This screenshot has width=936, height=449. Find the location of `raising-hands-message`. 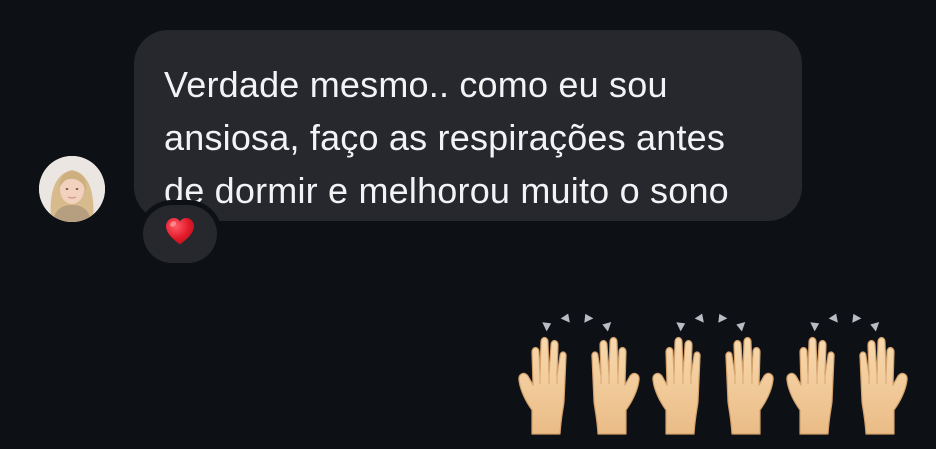

raising-hands-message is located at coordinates (714, 374).